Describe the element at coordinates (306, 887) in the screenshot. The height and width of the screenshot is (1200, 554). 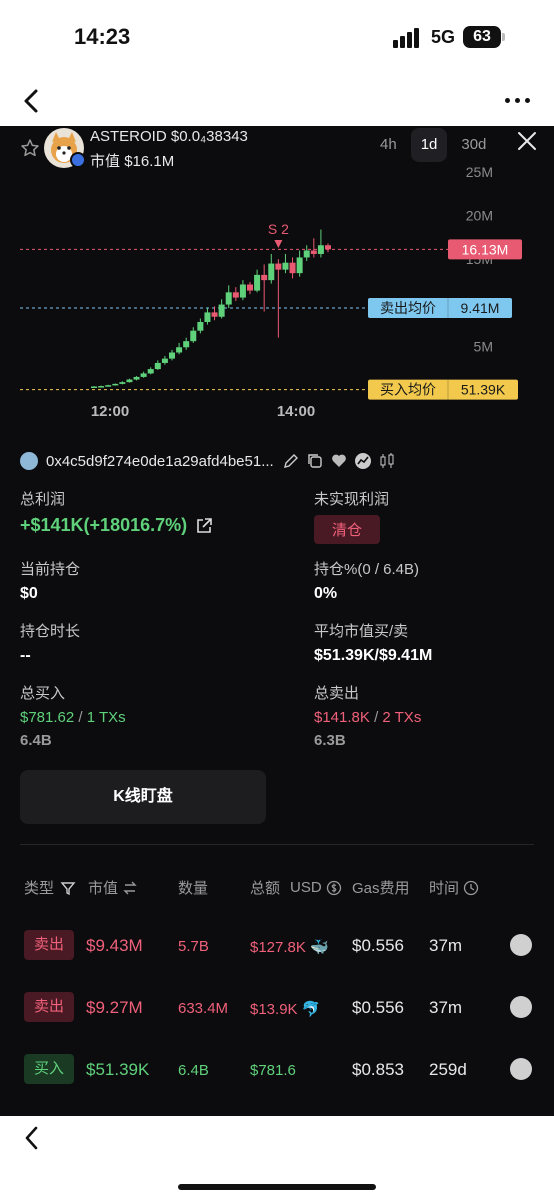
I see `col-usd-label: USD` at that location.